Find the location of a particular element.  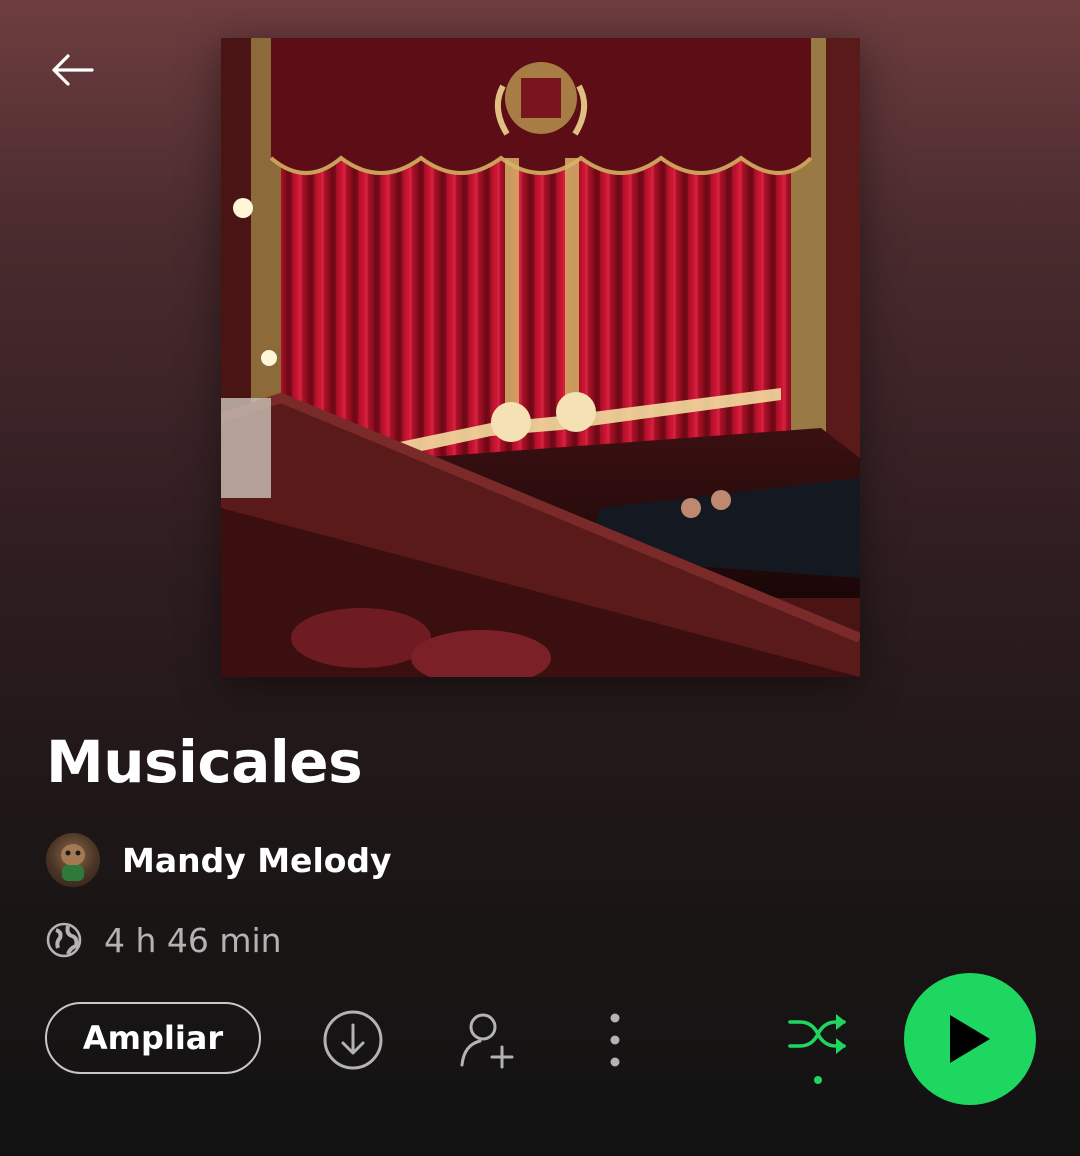

action-bar: Ampliar is located at coordinates (540, 1039).